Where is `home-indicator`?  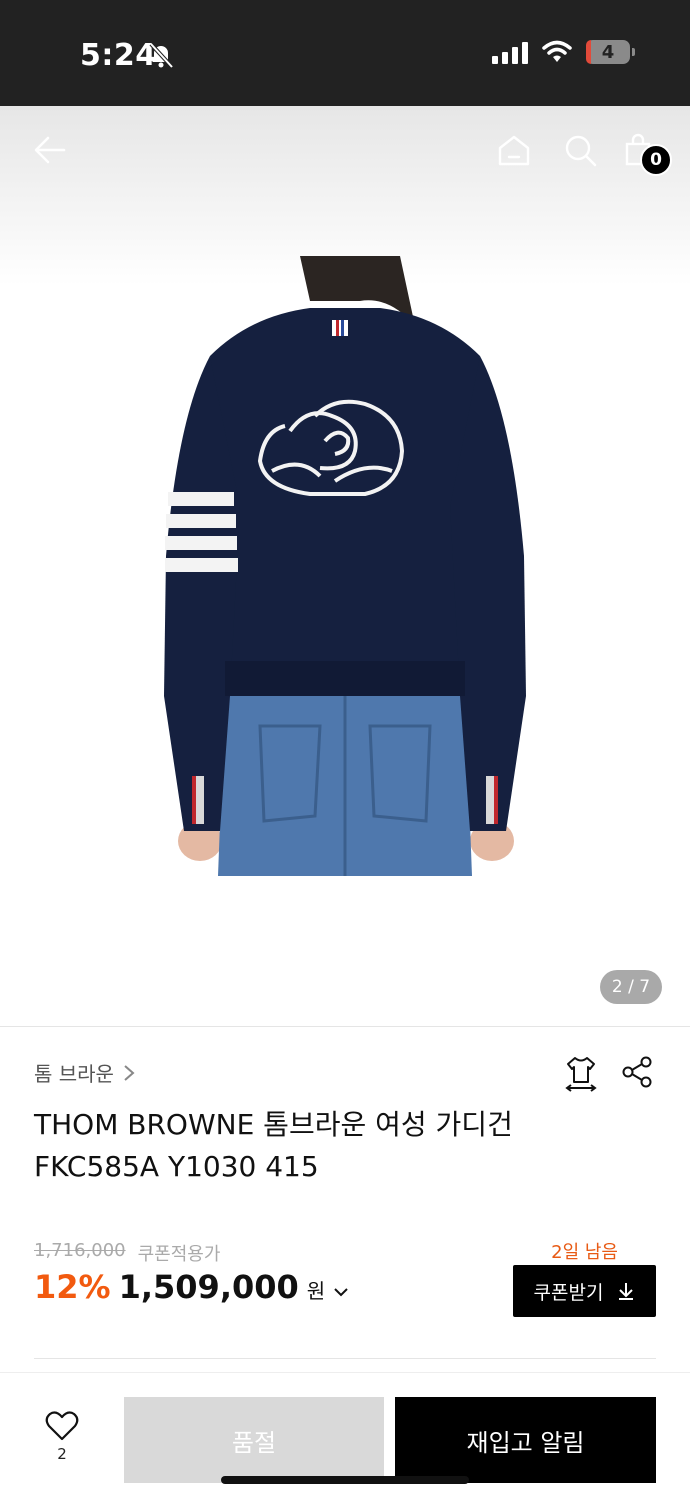
home-indicator is located at coordinates (345, 1480).